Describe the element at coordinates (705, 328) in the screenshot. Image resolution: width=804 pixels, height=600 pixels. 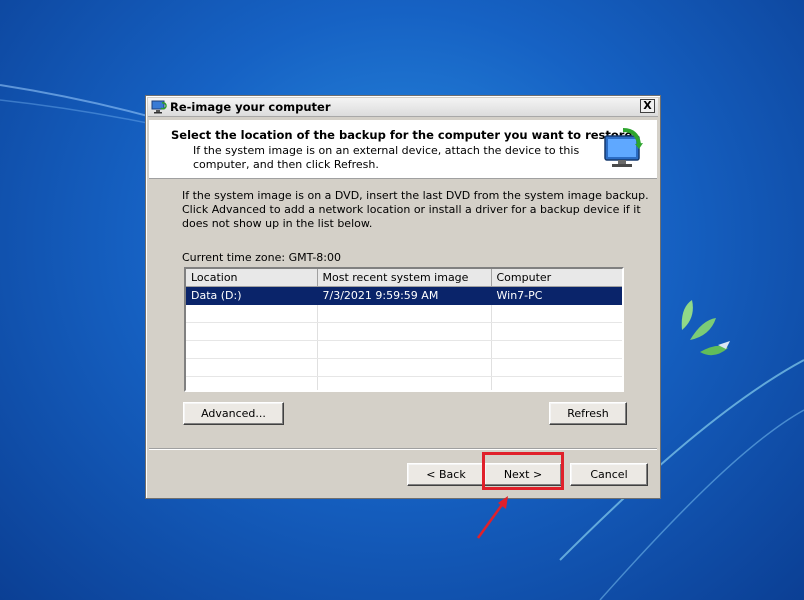
I see `leaf-logo-icon` at that location.